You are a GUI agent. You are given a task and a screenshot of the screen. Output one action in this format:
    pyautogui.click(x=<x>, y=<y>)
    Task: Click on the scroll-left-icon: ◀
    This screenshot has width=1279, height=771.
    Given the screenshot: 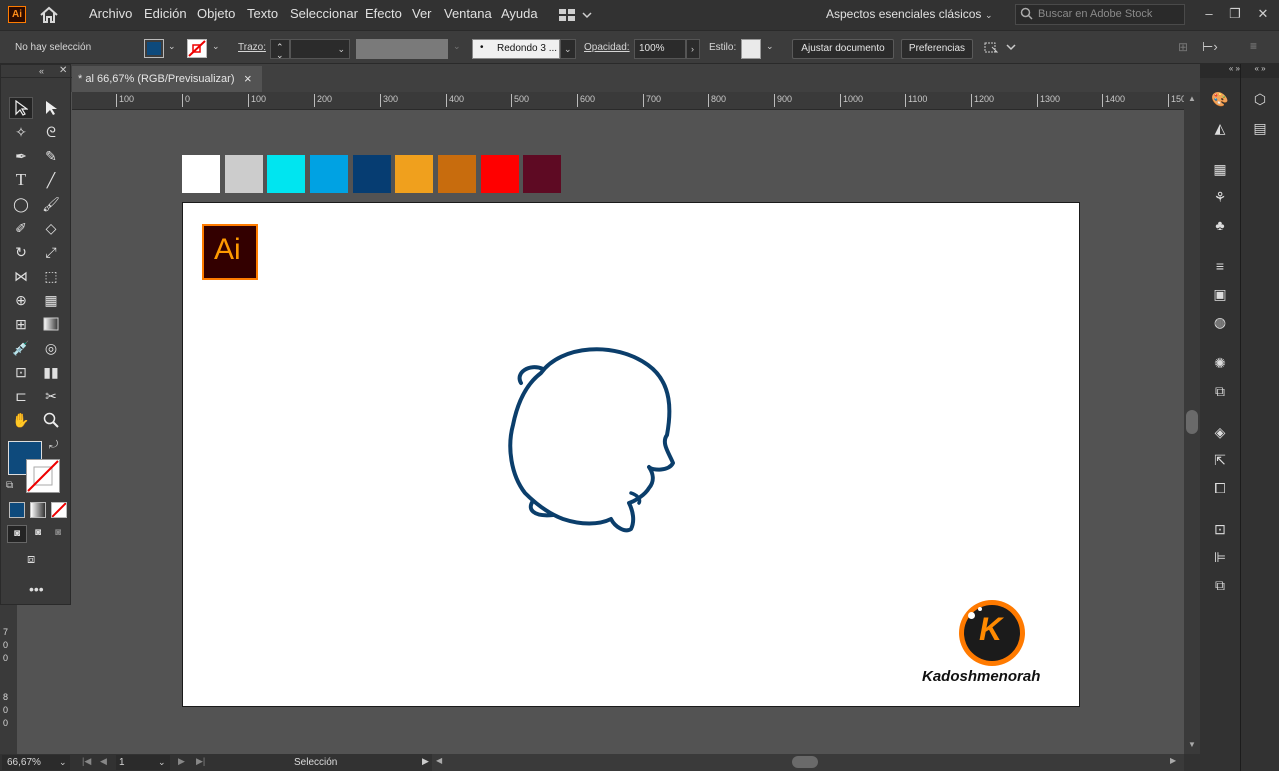 What is the action you would take?
    pyautogui.click(x=439, y=760)
    